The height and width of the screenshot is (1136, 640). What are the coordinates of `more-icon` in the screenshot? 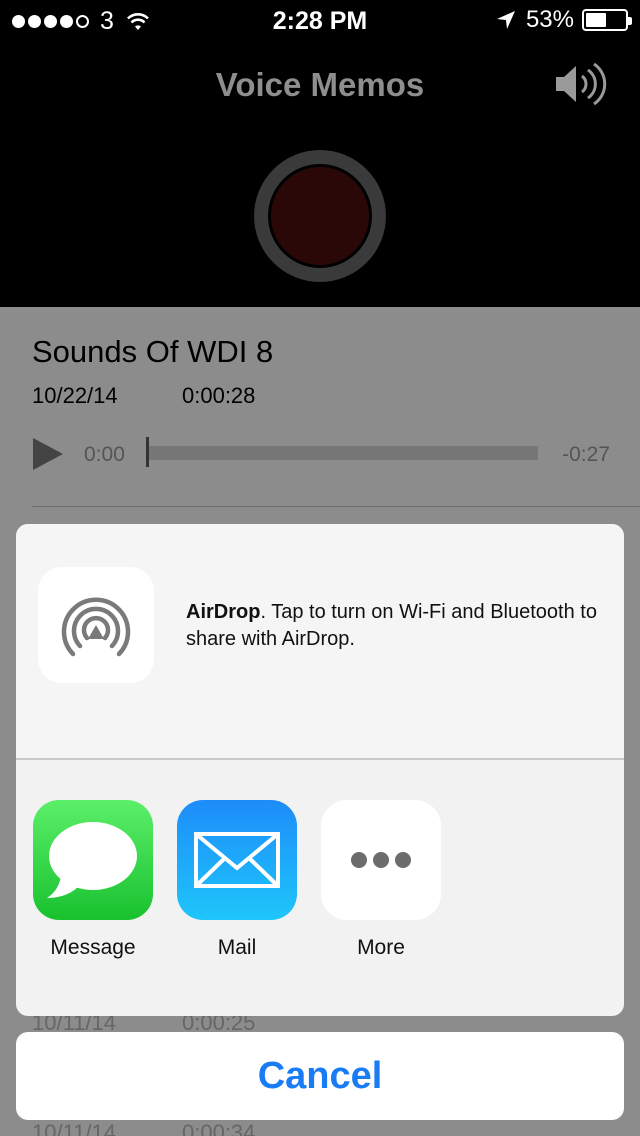 It's located at (381, 860).